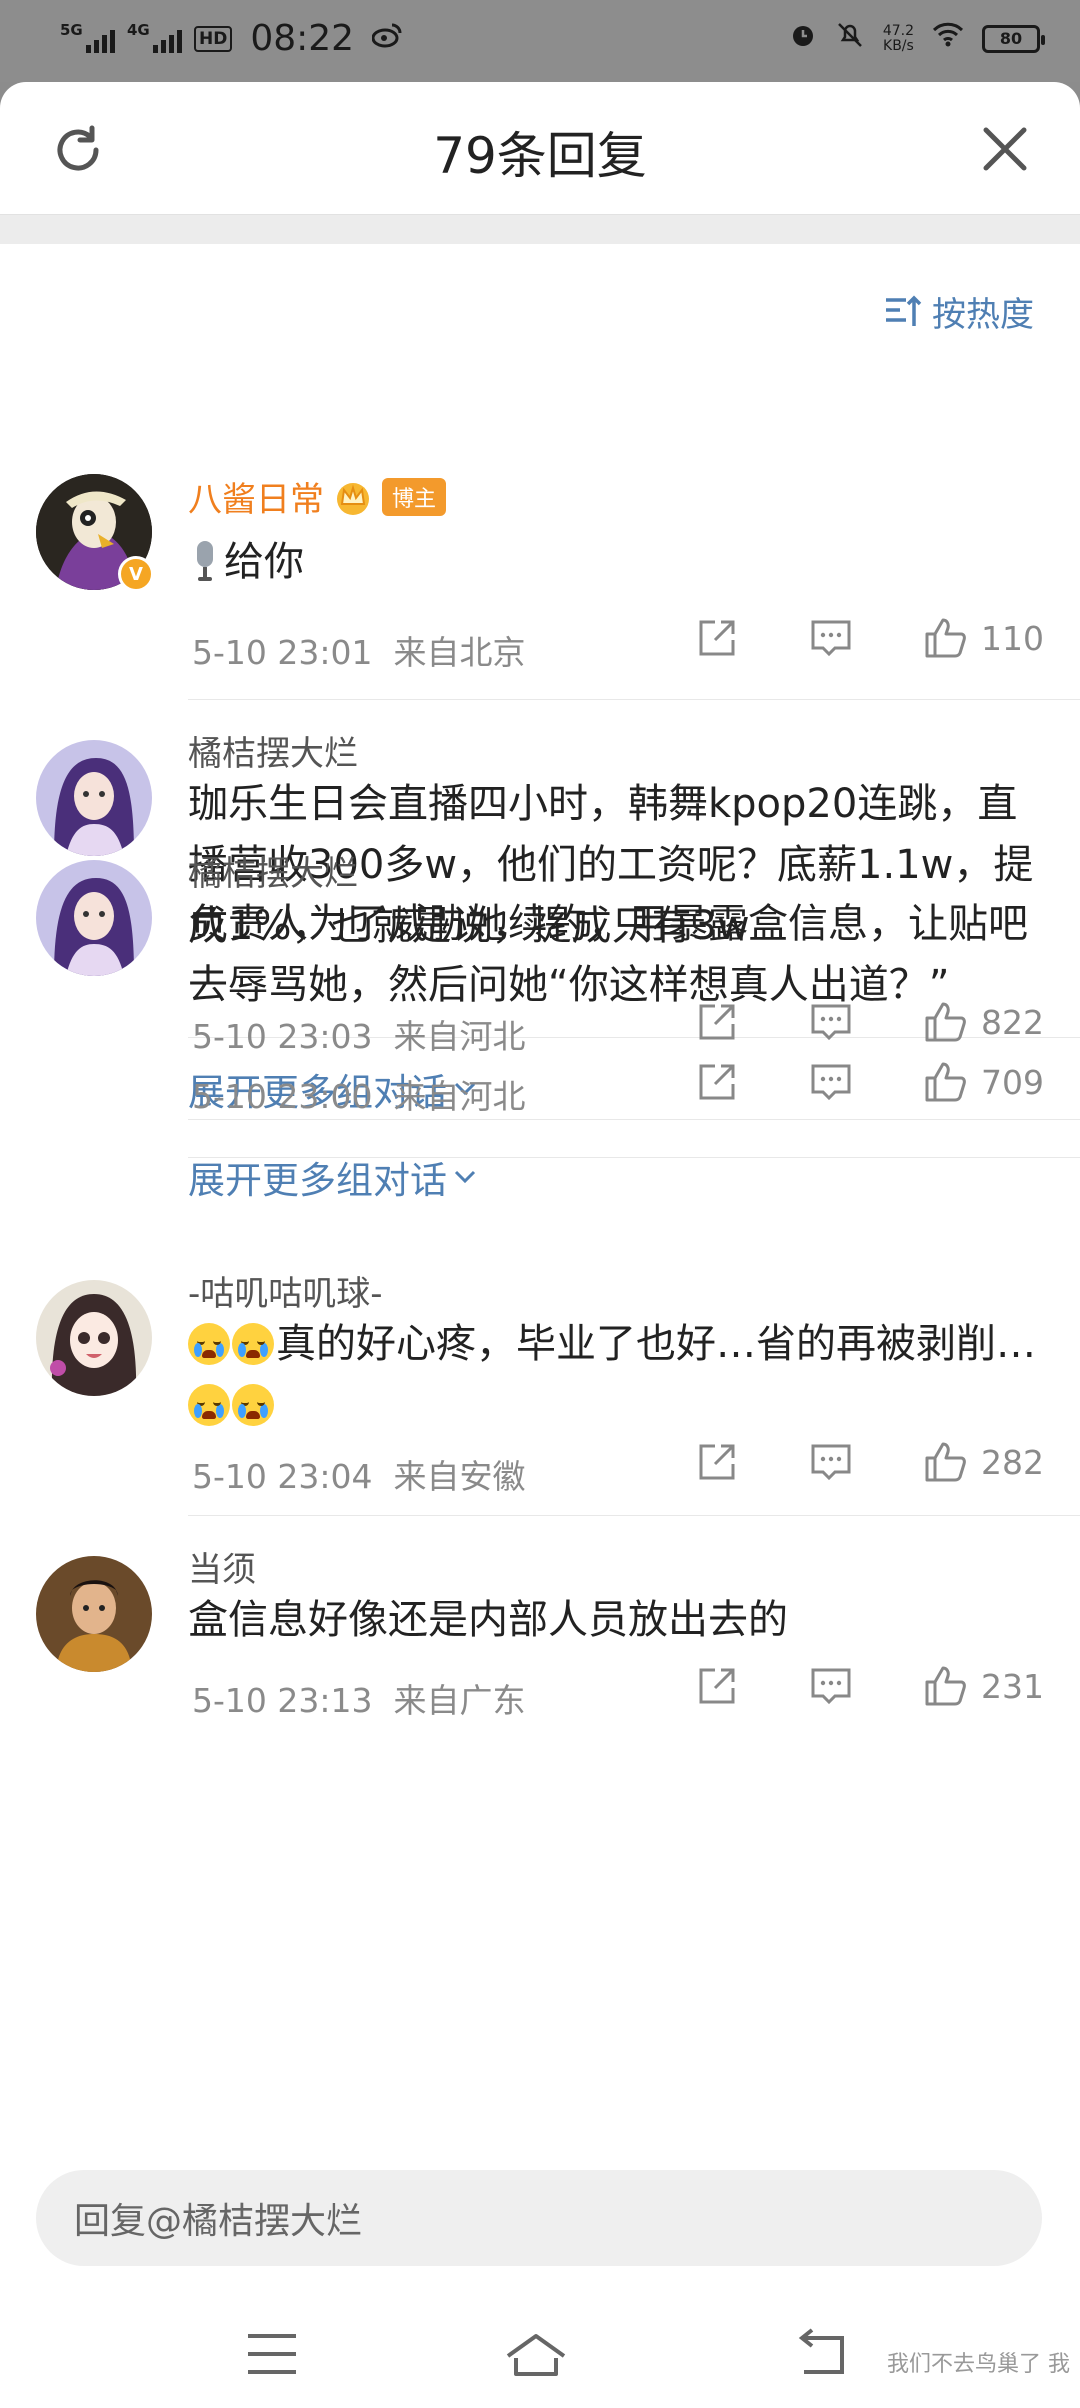 The image size is (1080, 2408). I want to click on sort-label: 按热度, so click(983, 315).